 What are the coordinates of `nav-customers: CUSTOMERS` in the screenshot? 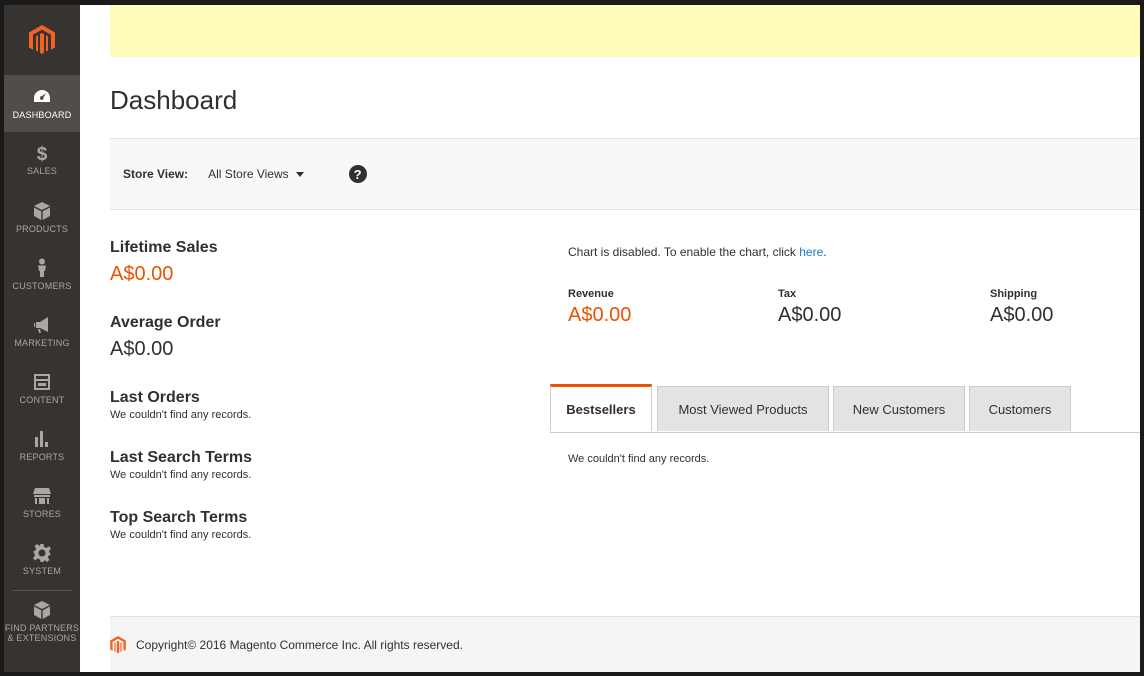 It's located at (42, 274).